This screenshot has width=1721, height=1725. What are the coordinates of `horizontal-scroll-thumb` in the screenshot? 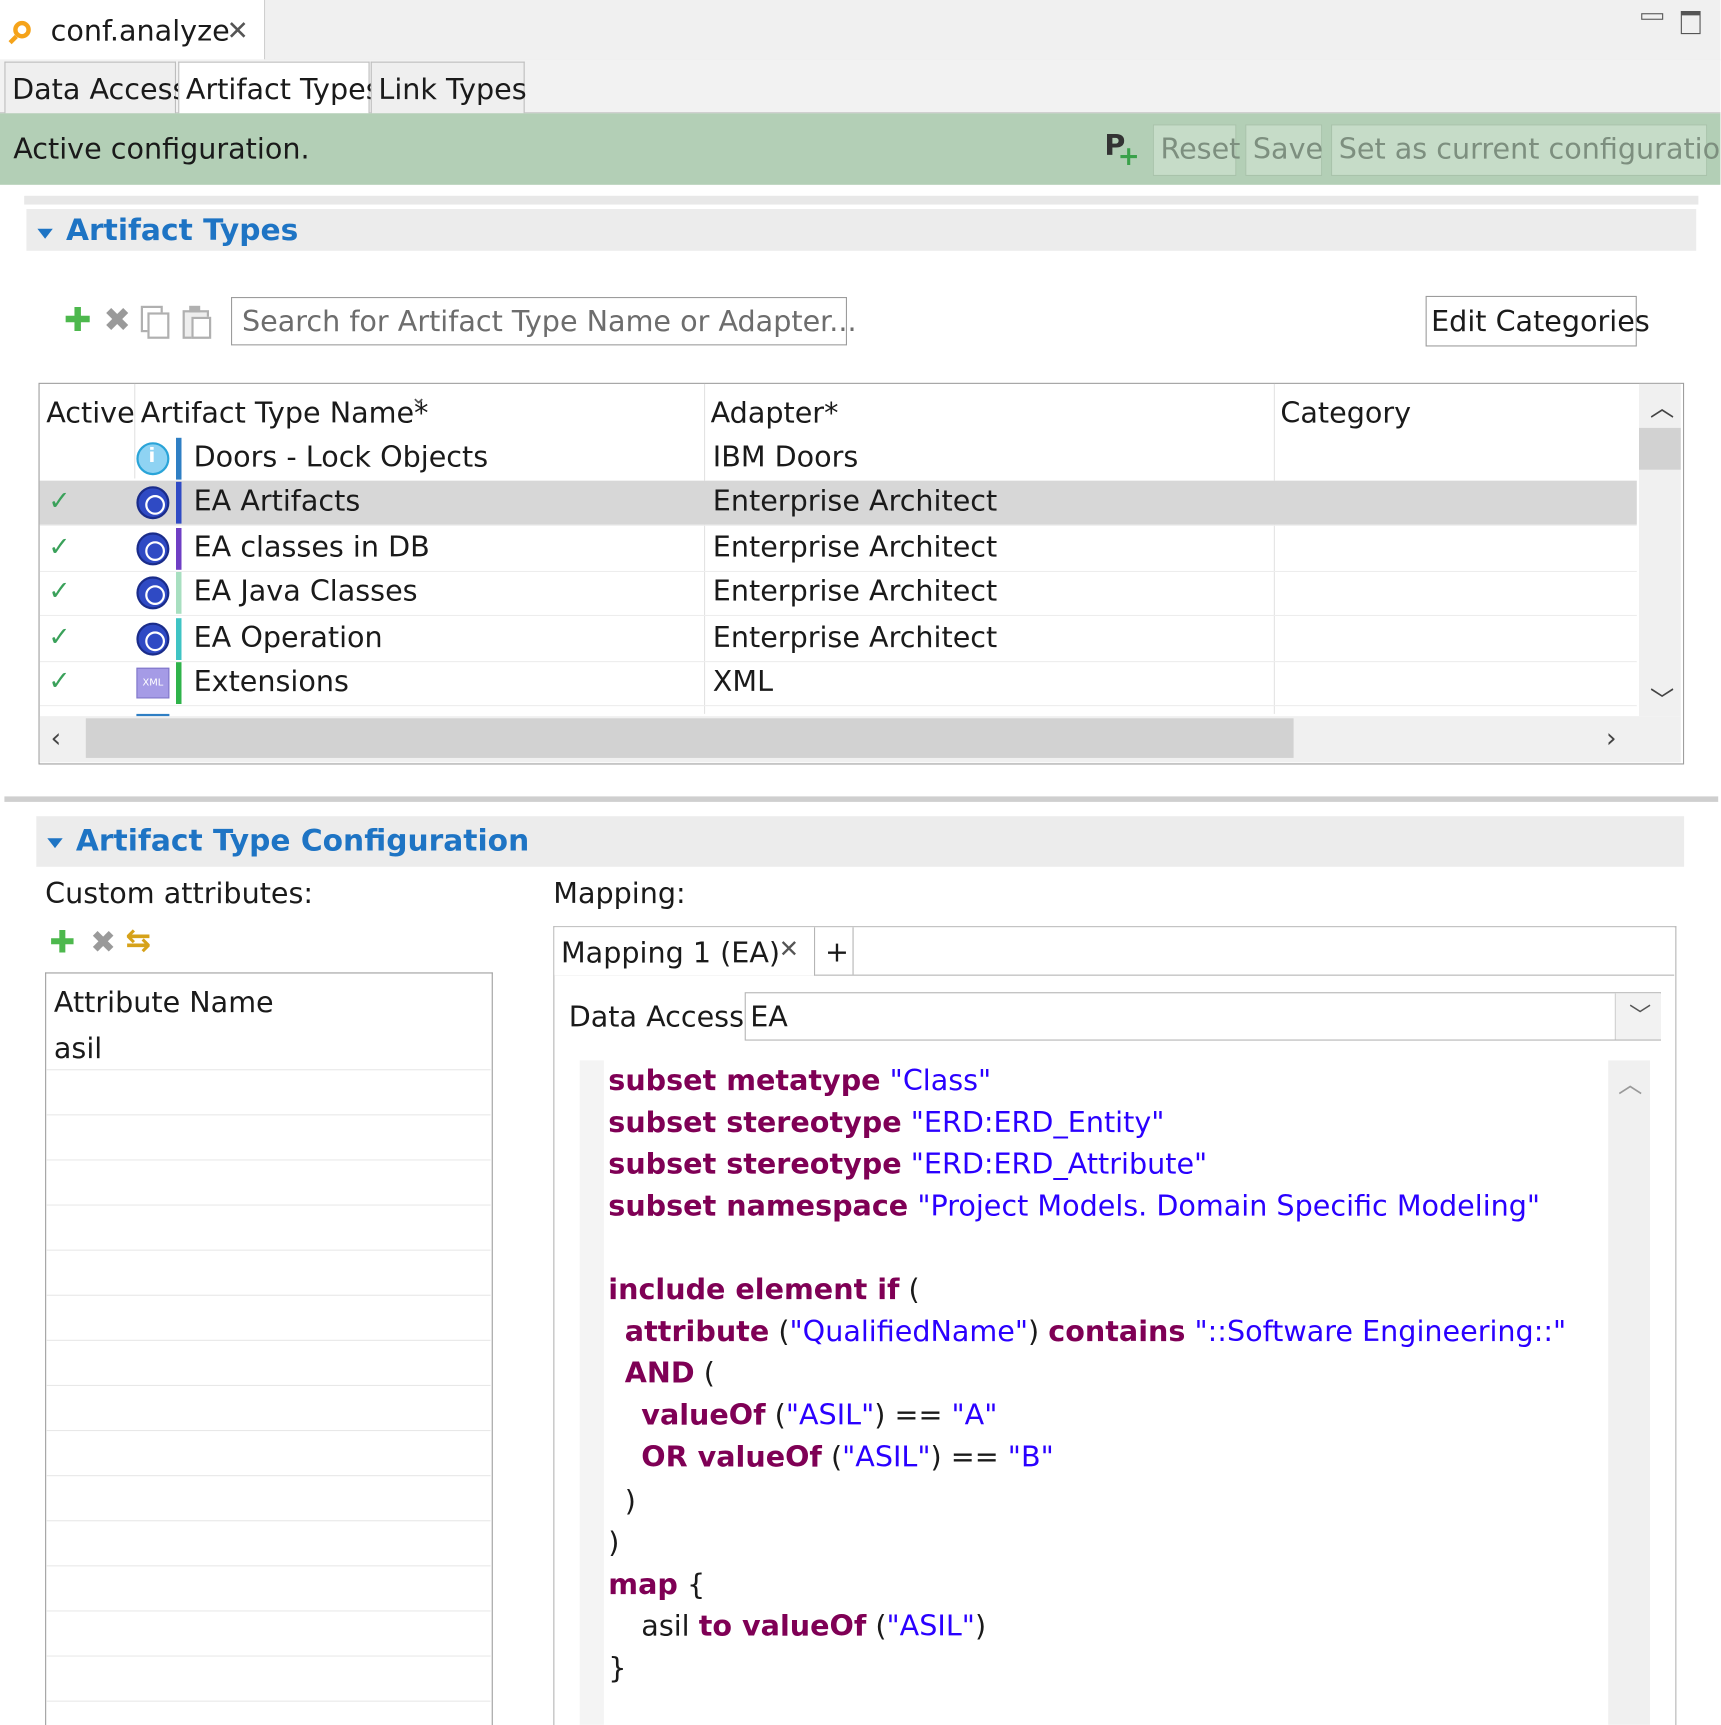 It's located at (689, 738).